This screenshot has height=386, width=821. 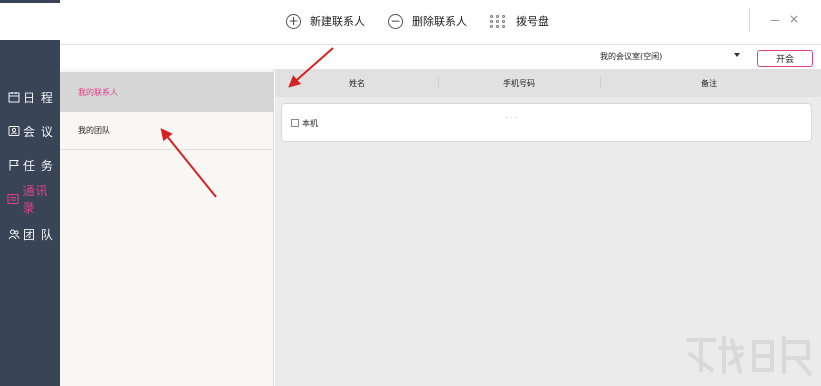 What do you see at coordinates (295, 123) in the screenshot?
I see `row-checkbox` at bounding box center [295, 123].